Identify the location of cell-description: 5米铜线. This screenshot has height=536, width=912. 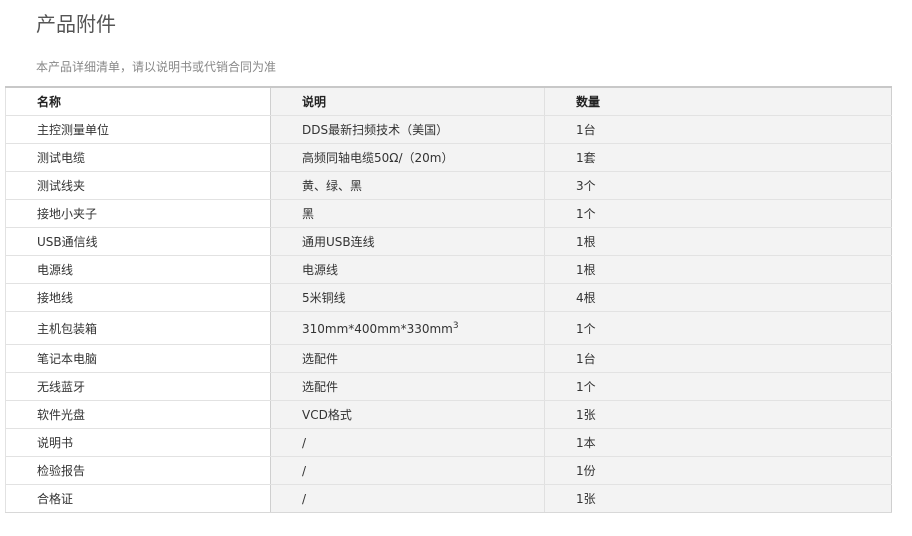
(407, 297).